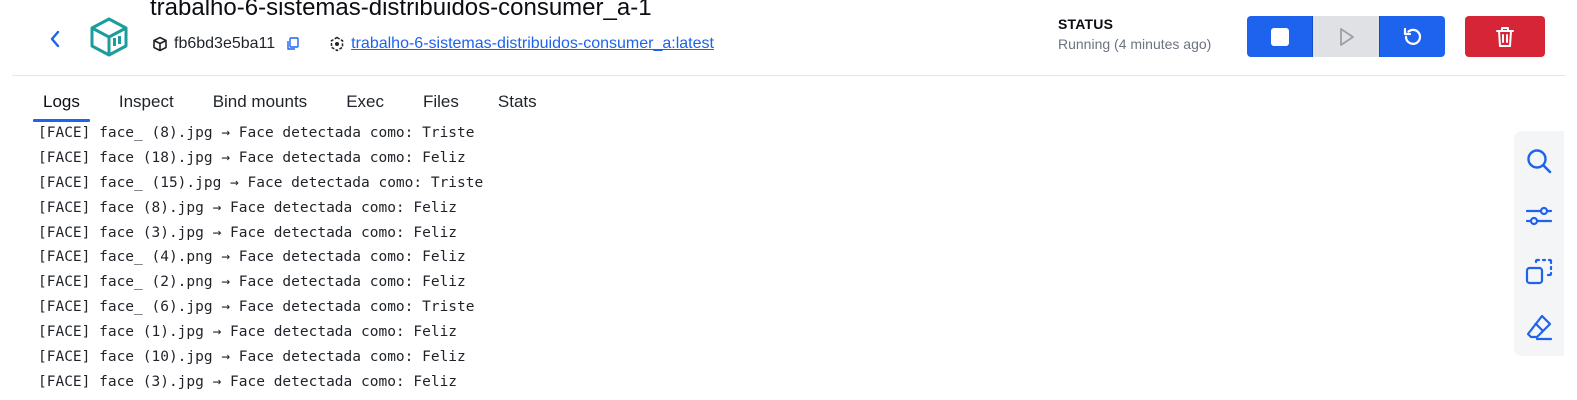  What do you see at coordinates (160, 44) in the screenshot?
I see `cube-icon` at bounding box center [160, 44].